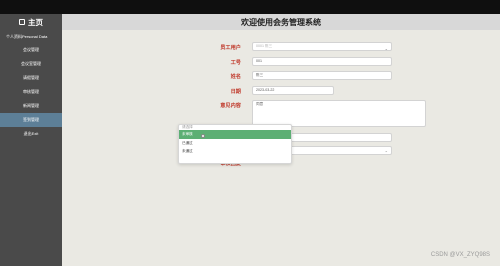 The width and height of the screenshot is (500, 266). What do you see at coordinates (31, 36) in the screenshot?
I see `sidebar-group-title: 个人资料Personal Data` at bounding box center [31, 36].